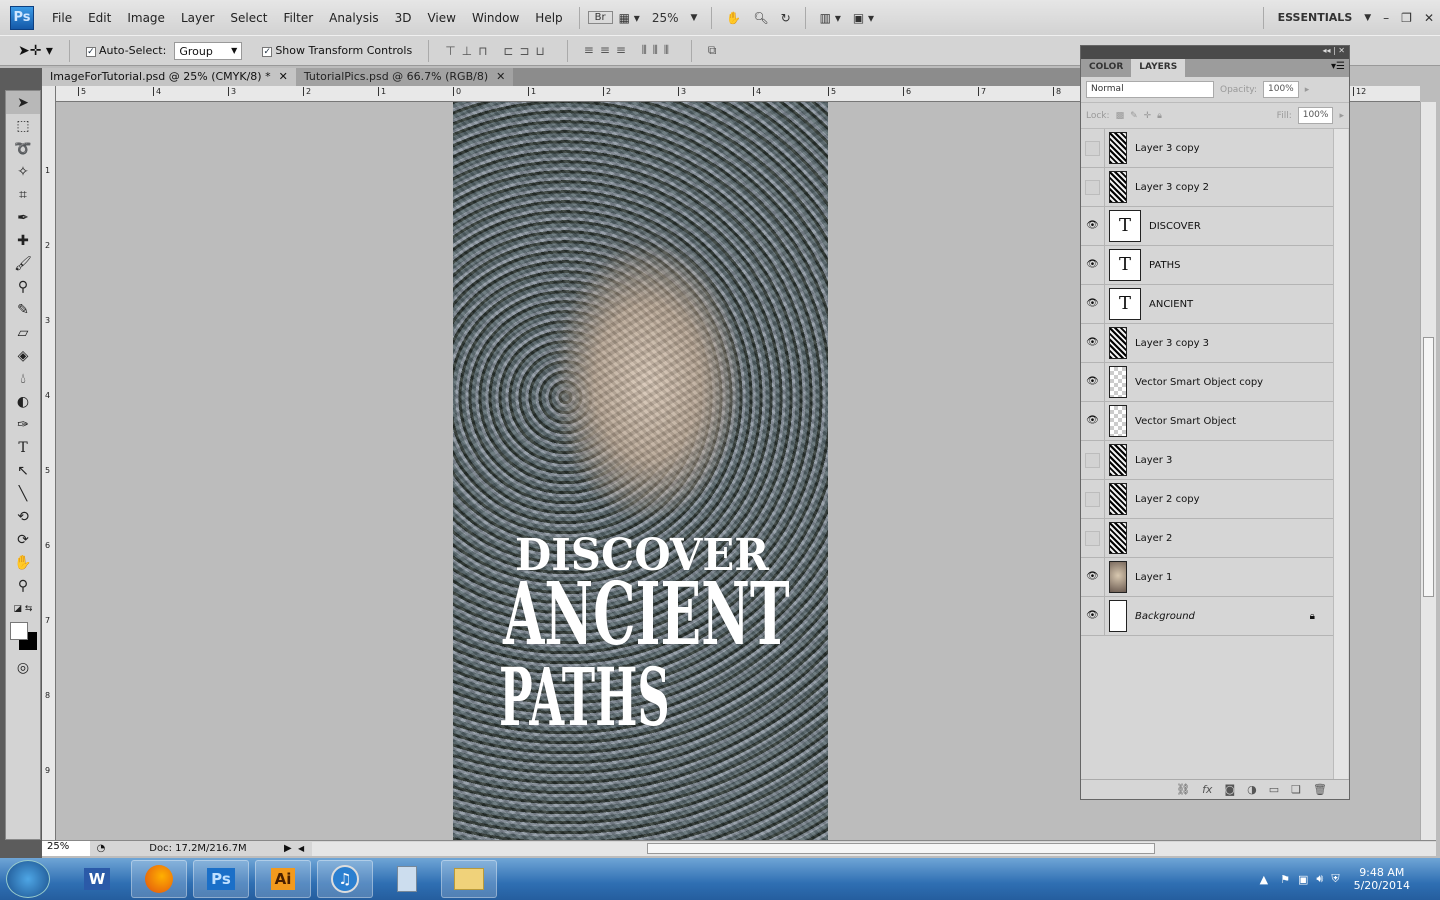 The image size is (1440, 900). I want to click on eraser-tool-icon: ▱, so click(23, 332).